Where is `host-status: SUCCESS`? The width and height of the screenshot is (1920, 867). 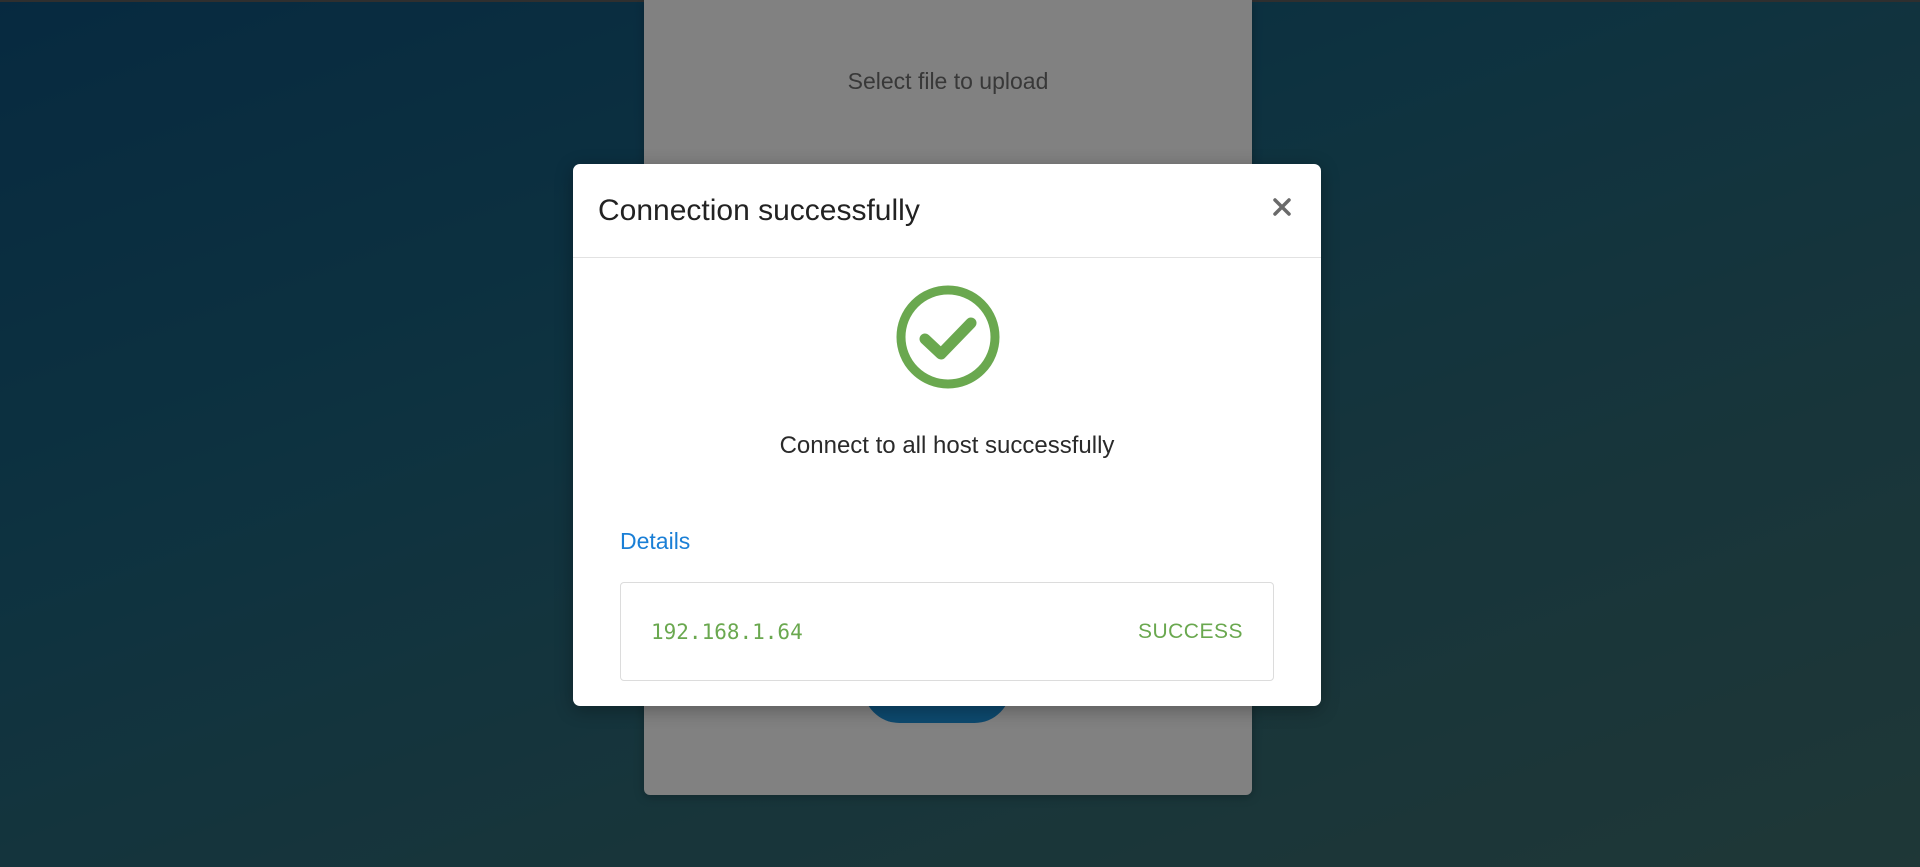 host-status: SUCCESS is located at coordinates (1190, 631).